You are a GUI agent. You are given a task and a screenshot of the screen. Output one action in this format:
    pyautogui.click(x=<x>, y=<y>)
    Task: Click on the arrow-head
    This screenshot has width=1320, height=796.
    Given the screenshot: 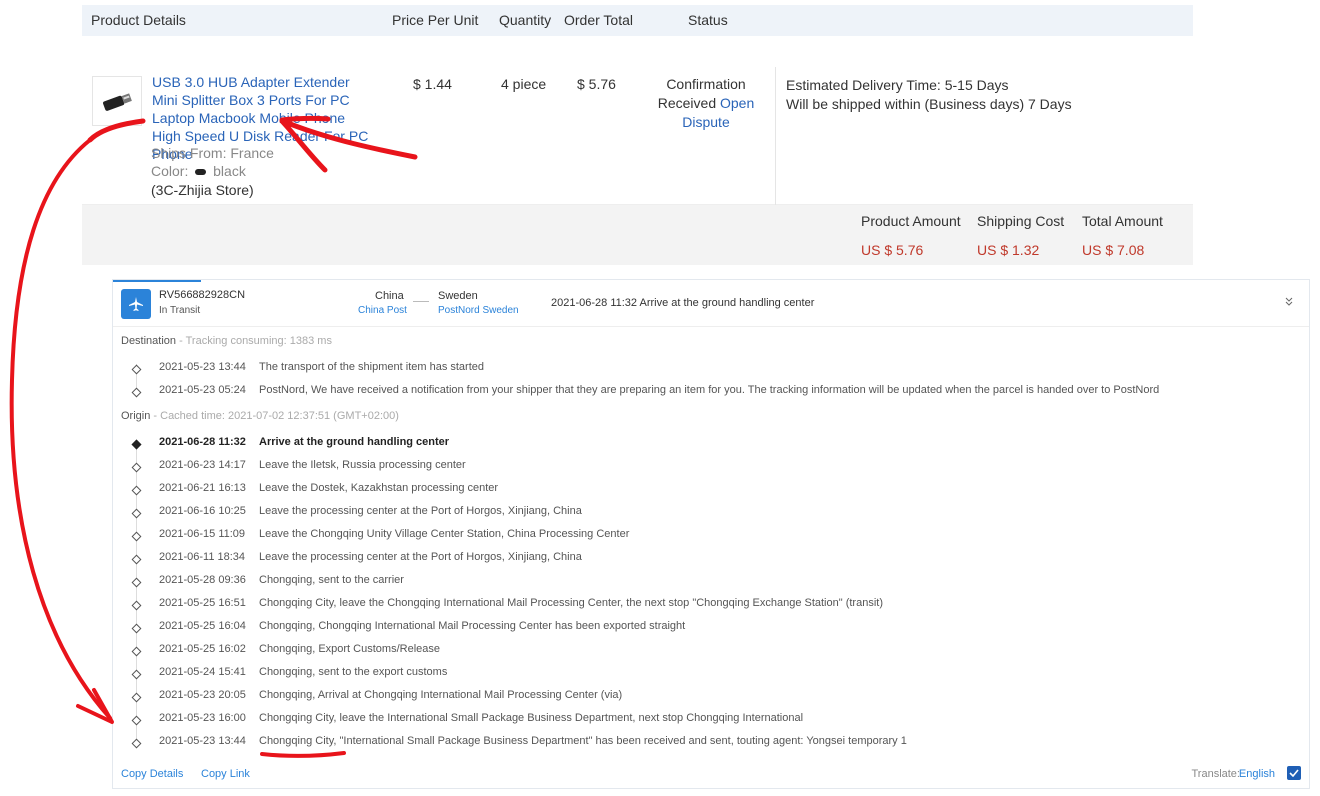 What is the action you would take?
    pyautogui.click(x=95, y=706)
    